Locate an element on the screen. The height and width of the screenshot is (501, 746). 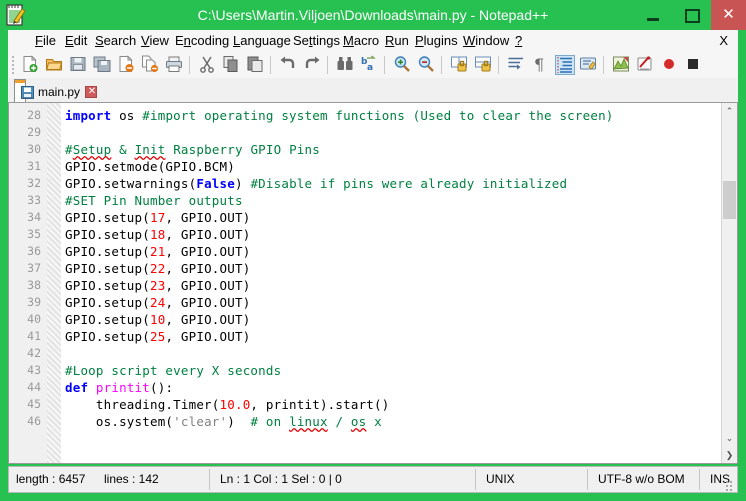
code-line: GPIO.setup(18, GPIO.OUT) is located at coordinates (158, 234).